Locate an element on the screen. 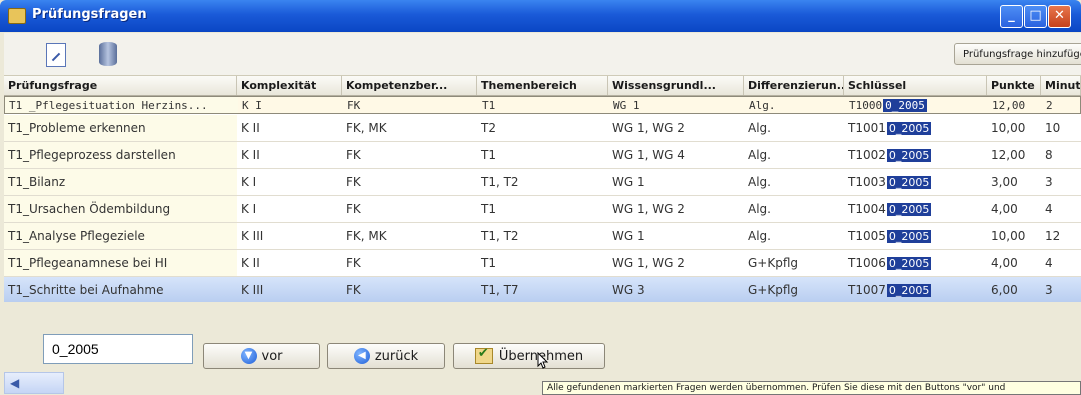 The image size is (1081, 395). edit-tool-button is located at coordinates (55, 54).